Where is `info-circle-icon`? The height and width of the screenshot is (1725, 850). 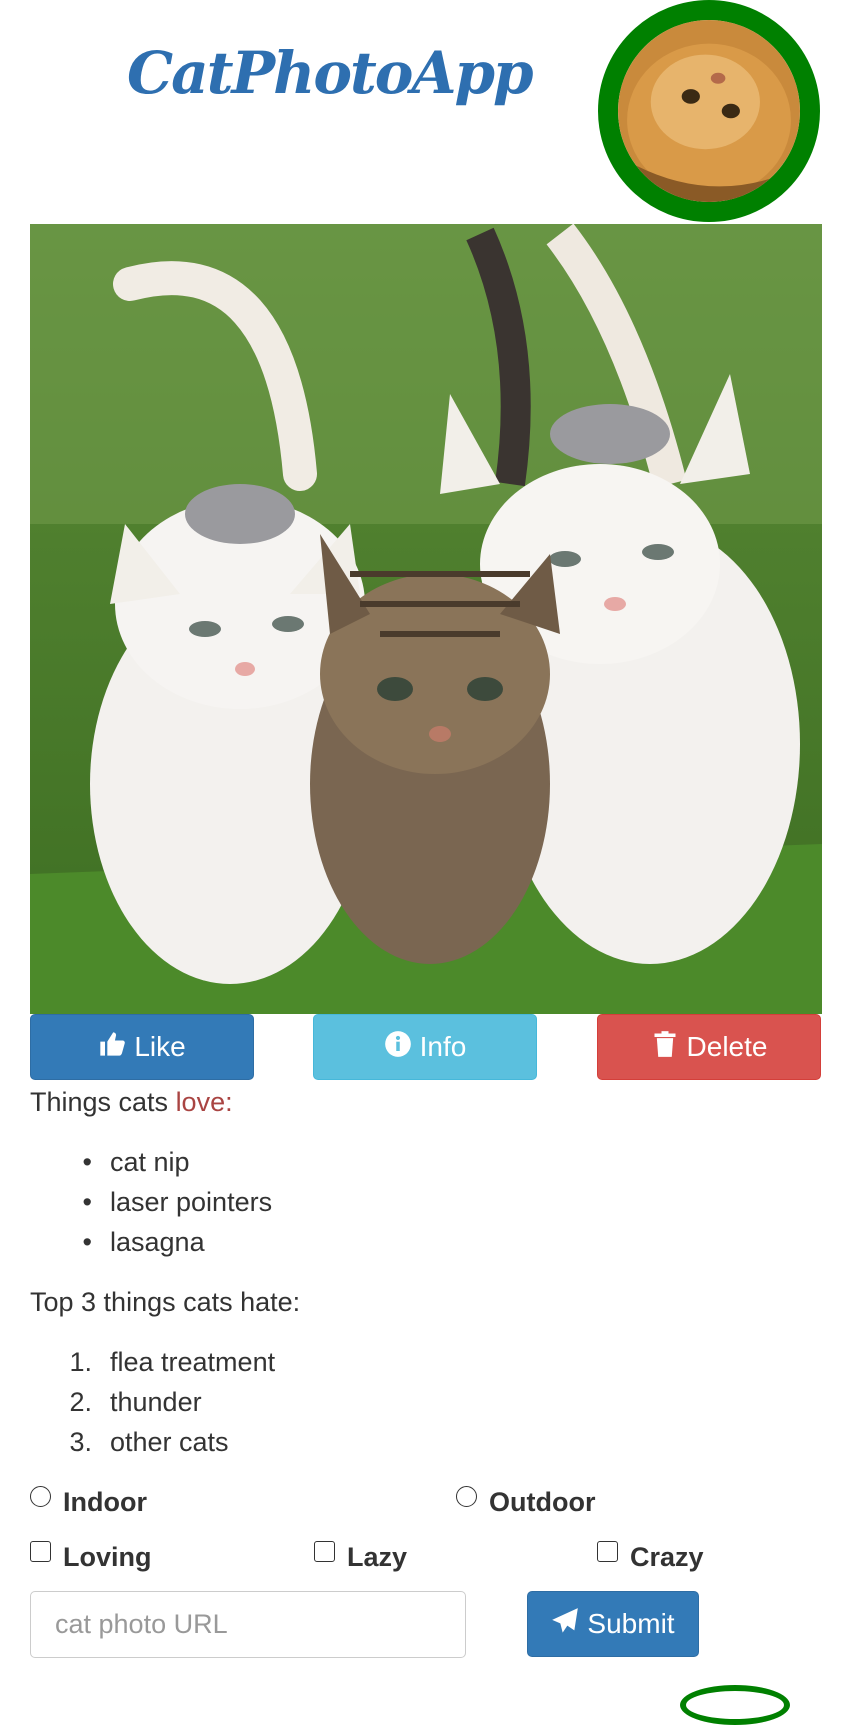
info-circle-icon is located at coordinates (398, 1047).